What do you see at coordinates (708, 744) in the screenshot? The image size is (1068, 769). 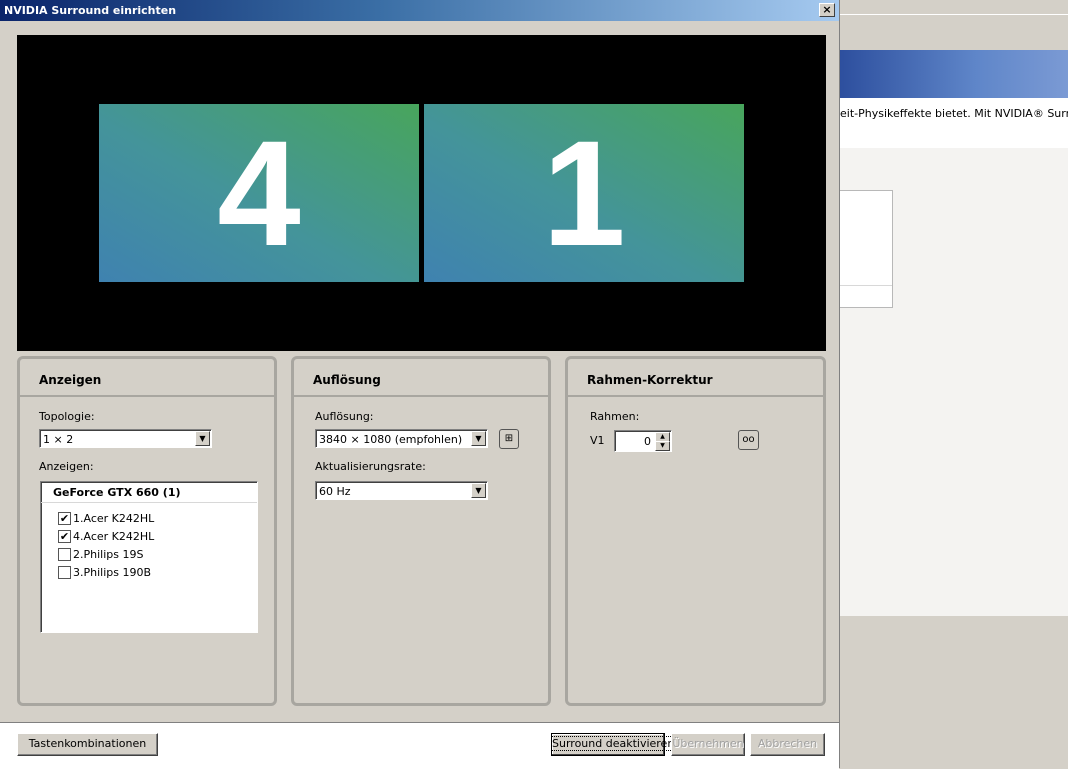 I see `apply-button: Übernehmen` at bounding box center [708, 744].